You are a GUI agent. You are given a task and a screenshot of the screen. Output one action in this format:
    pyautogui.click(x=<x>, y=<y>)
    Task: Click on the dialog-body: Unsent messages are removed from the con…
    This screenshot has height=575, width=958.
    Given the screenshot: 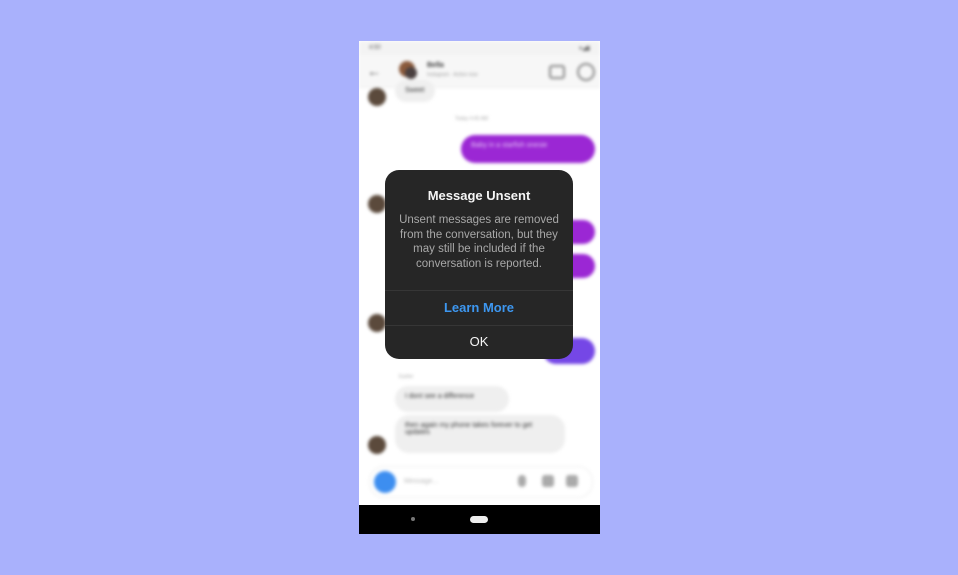 What is the action you would take?
    pyautogui.click(x=479, y=242)
    